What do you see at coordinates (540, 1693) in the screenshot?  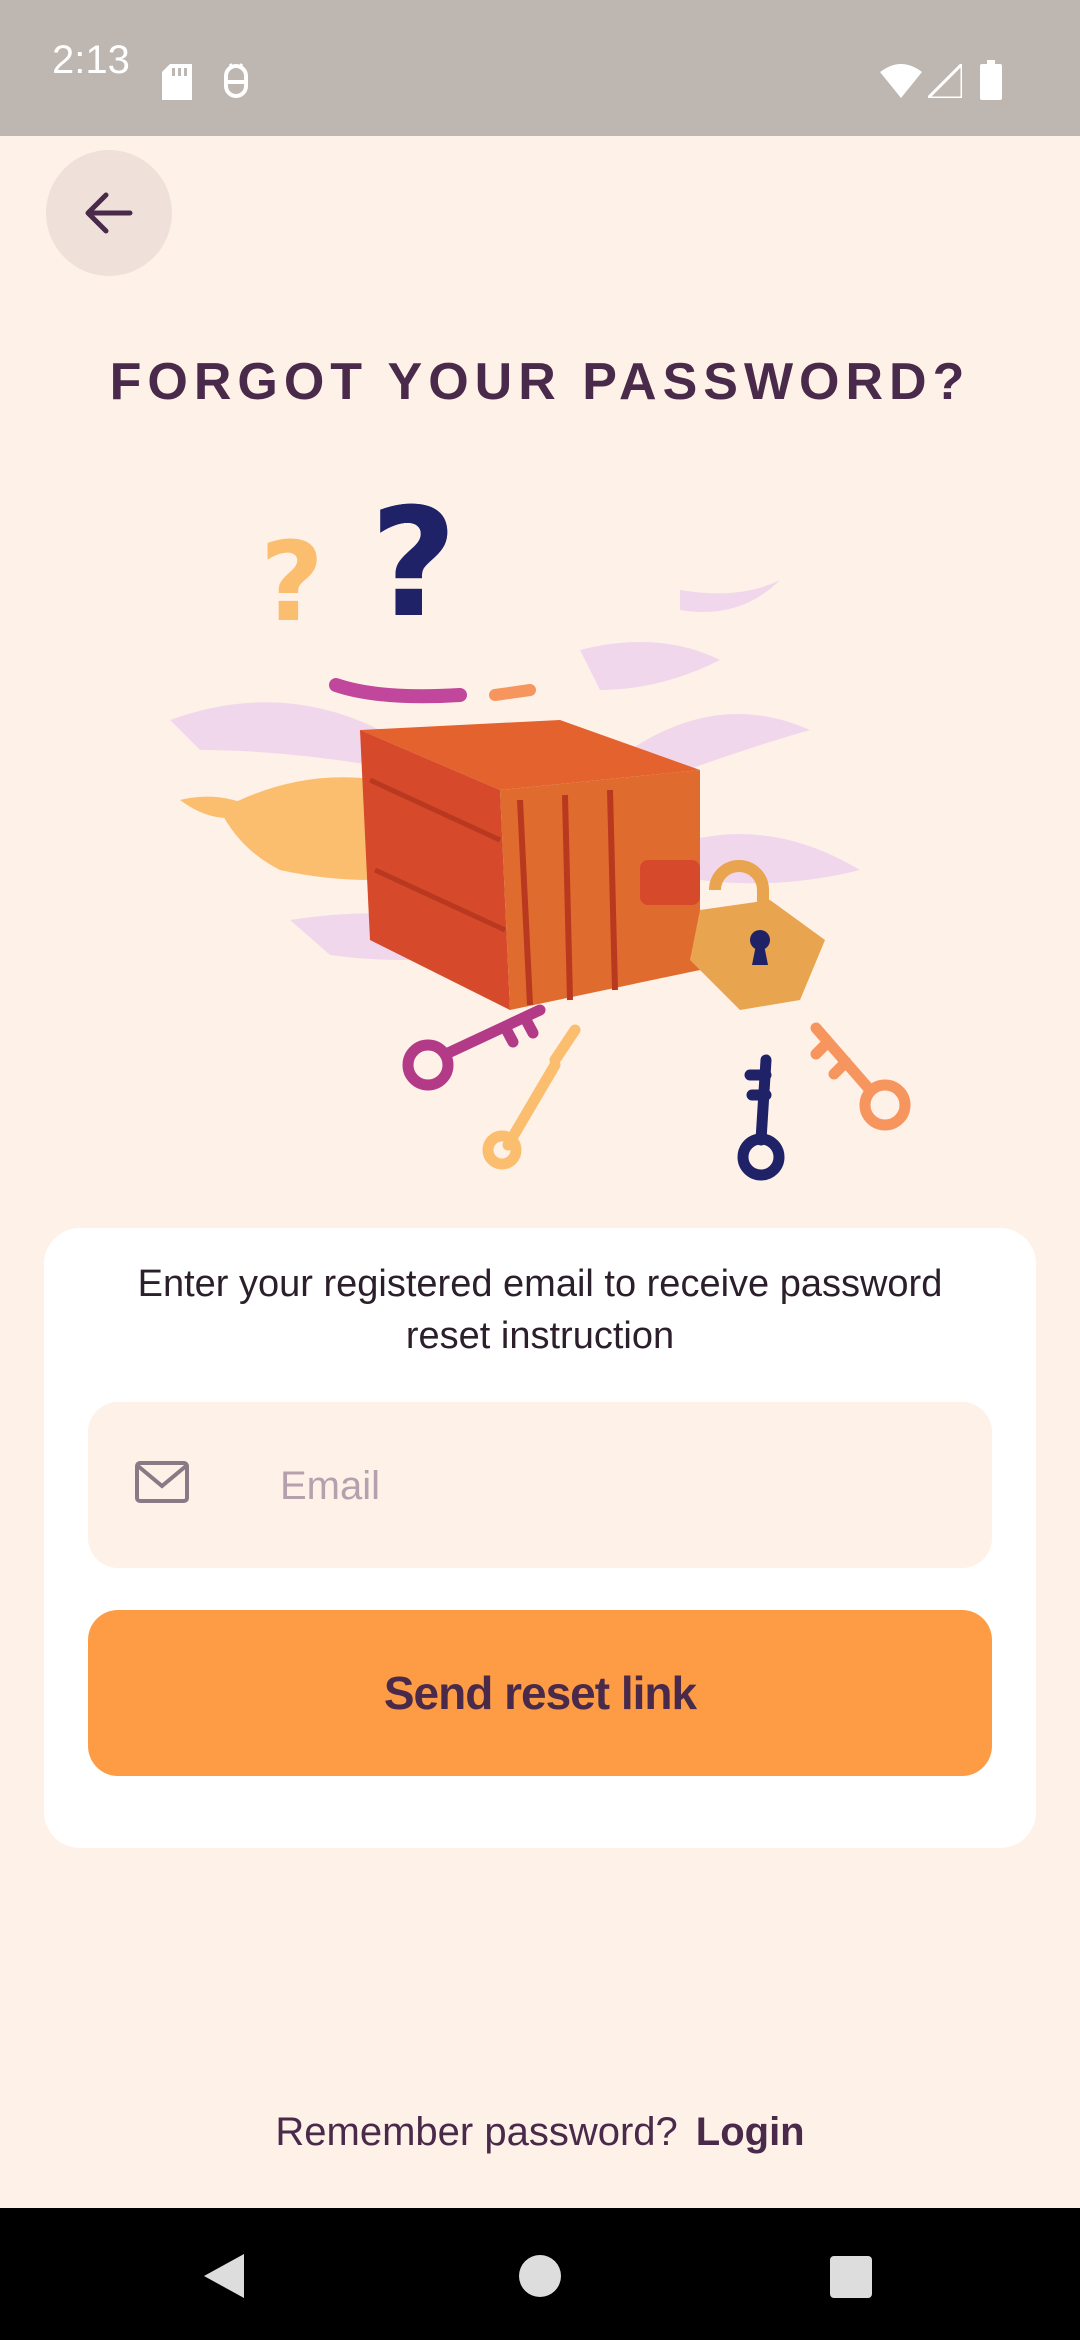 I see `send-reset-link-button: Send reset link` at bounding box center [540, 1693].